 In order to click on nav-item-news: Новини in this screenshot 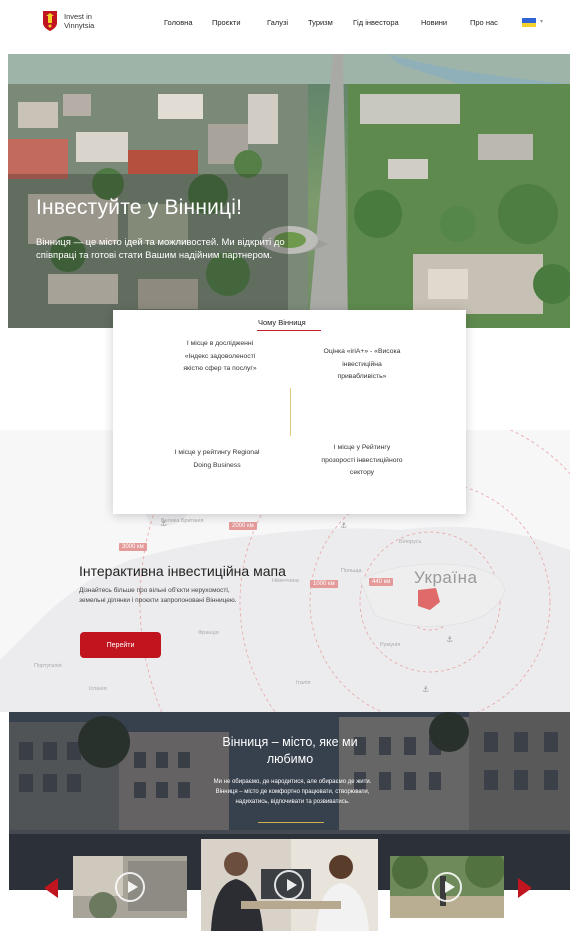, I will do `click(434, 22)`.